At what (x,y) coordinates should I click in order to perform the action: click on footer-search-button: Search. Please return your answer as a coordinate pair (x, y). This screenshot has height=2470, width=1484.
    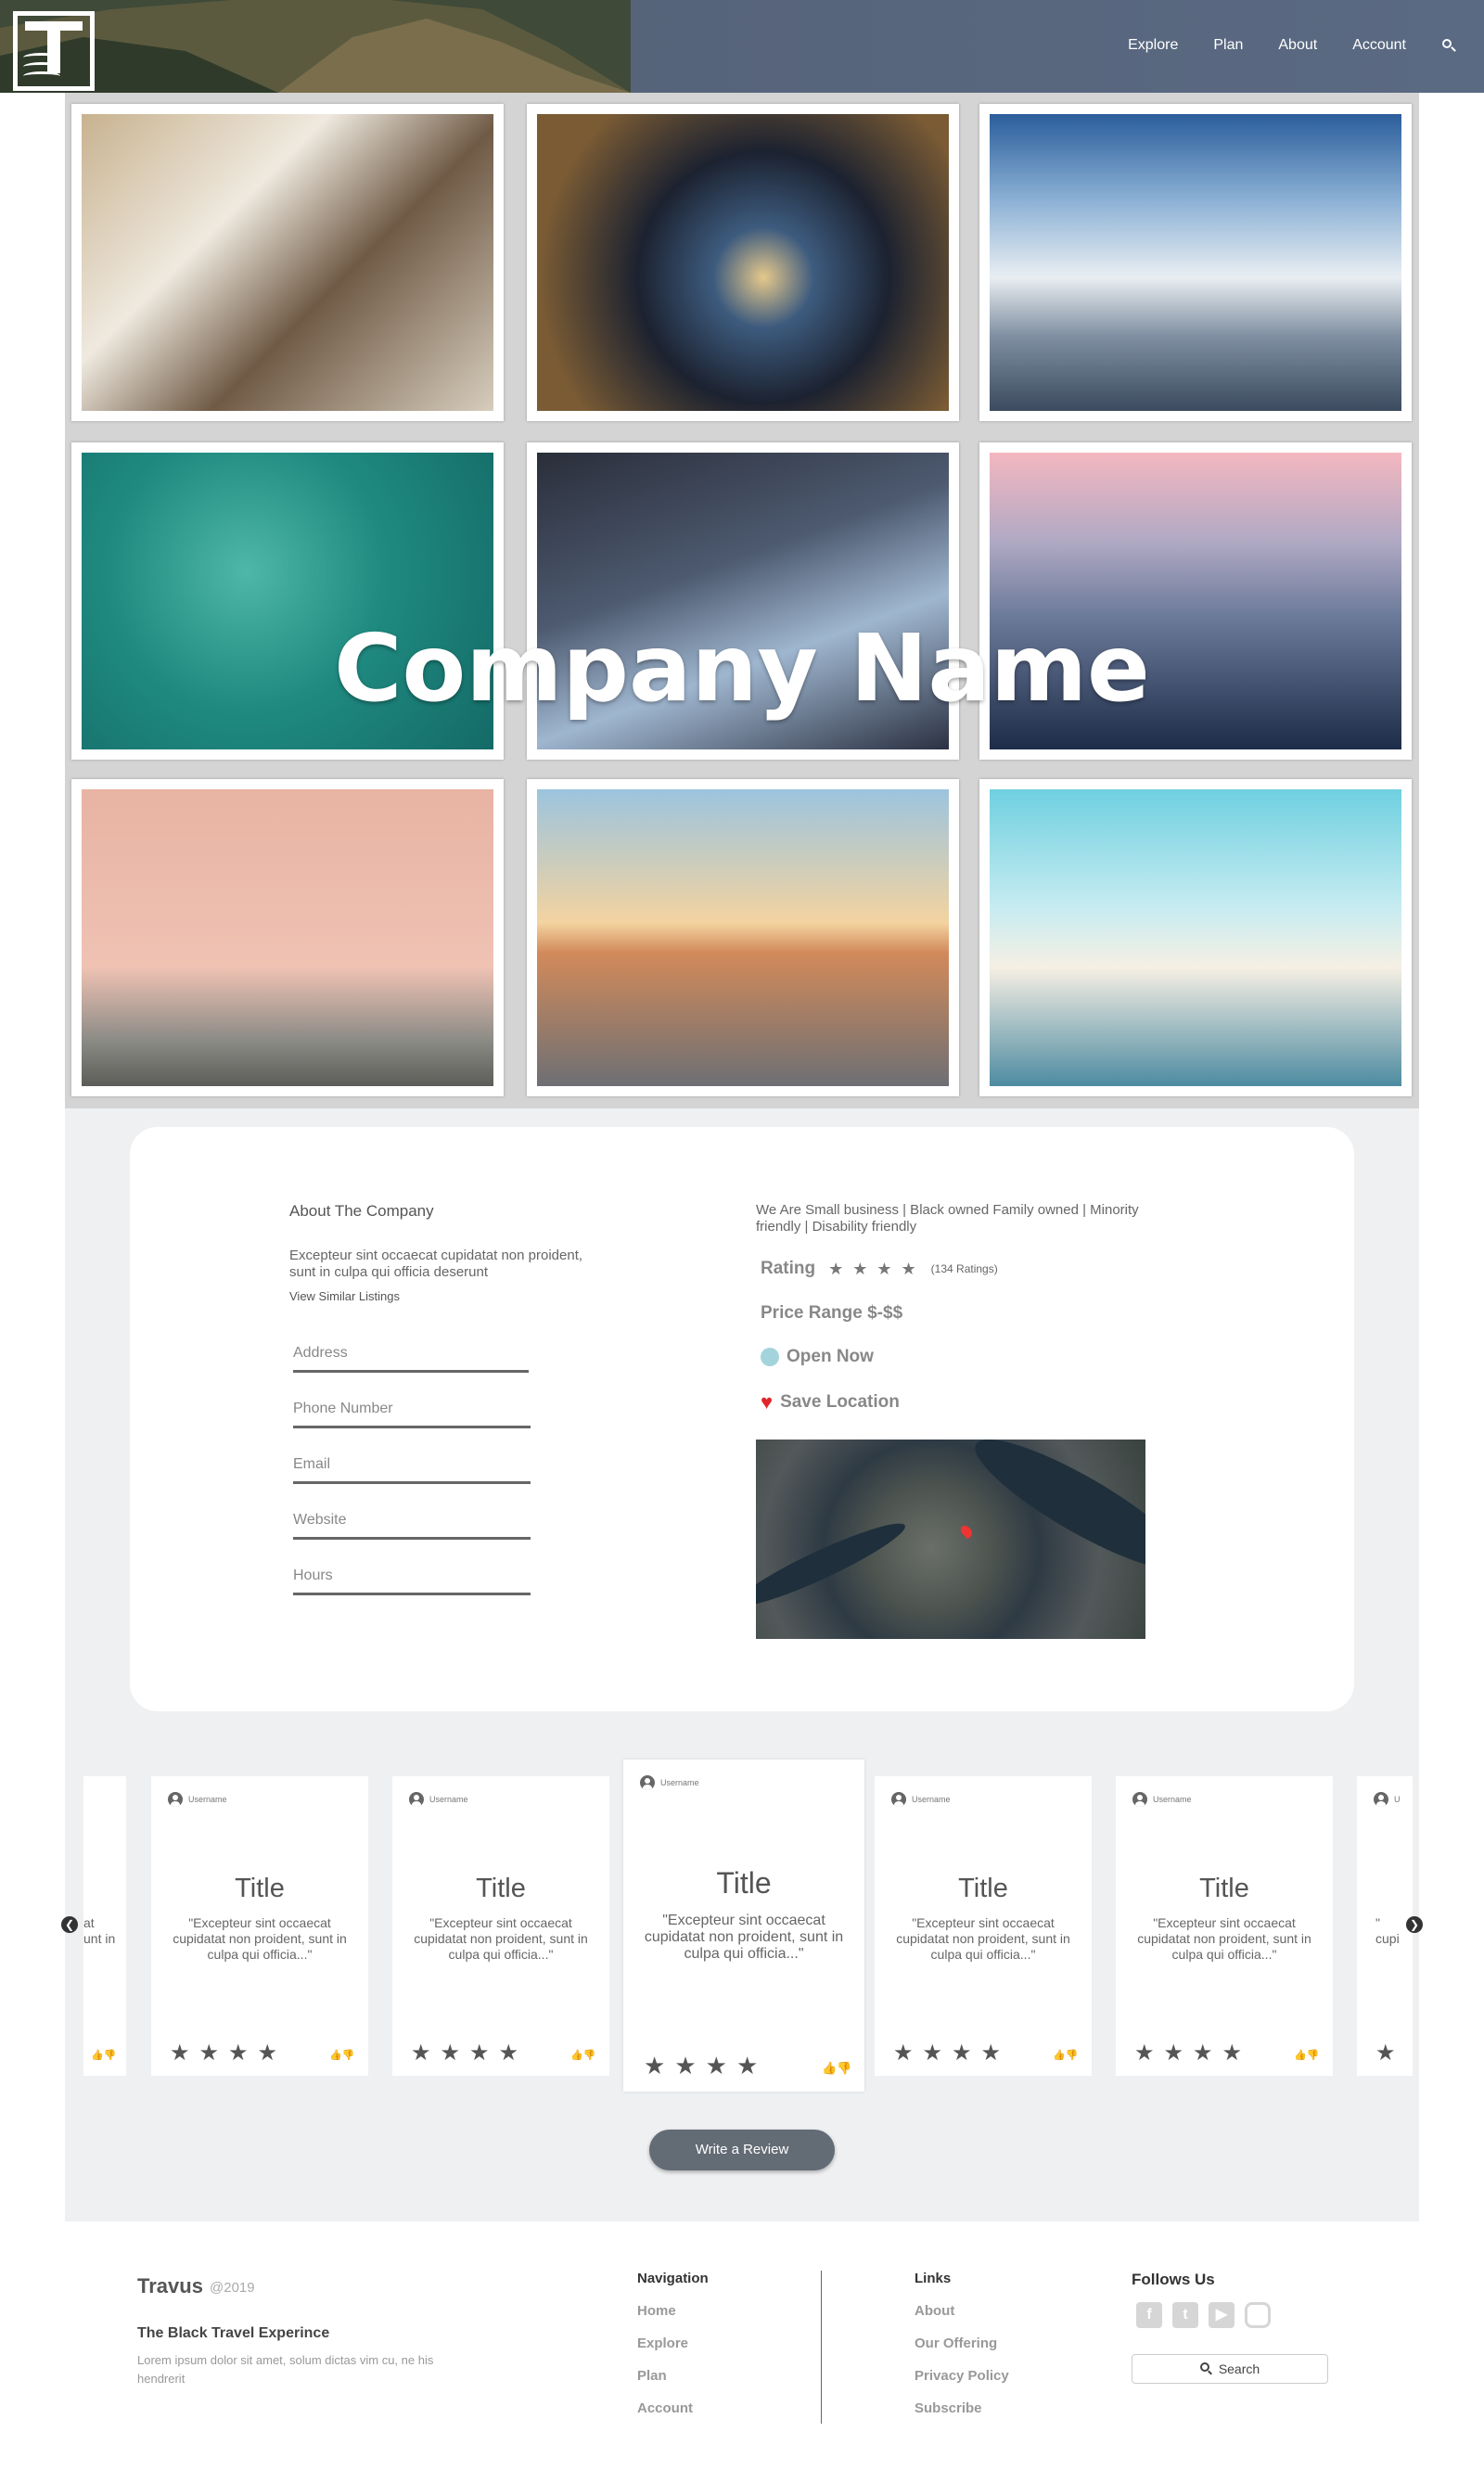
    Looking at the image, I should click on (1230, 2369).